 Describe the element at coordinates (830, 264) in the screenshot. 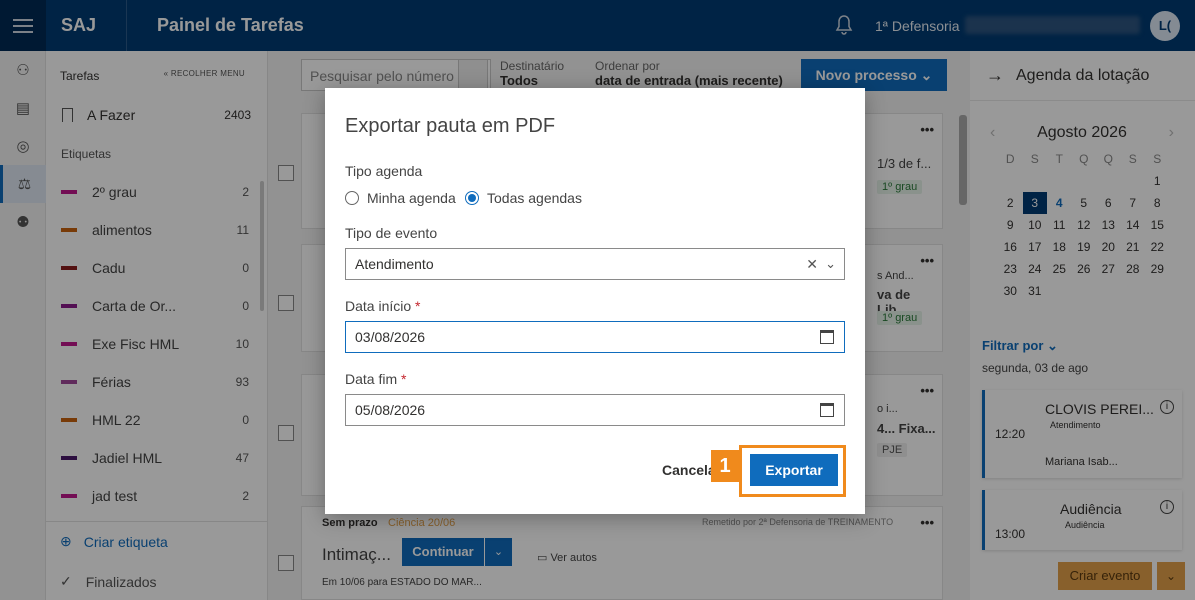

I see `chevron-down-icon: ⌄` at that location.